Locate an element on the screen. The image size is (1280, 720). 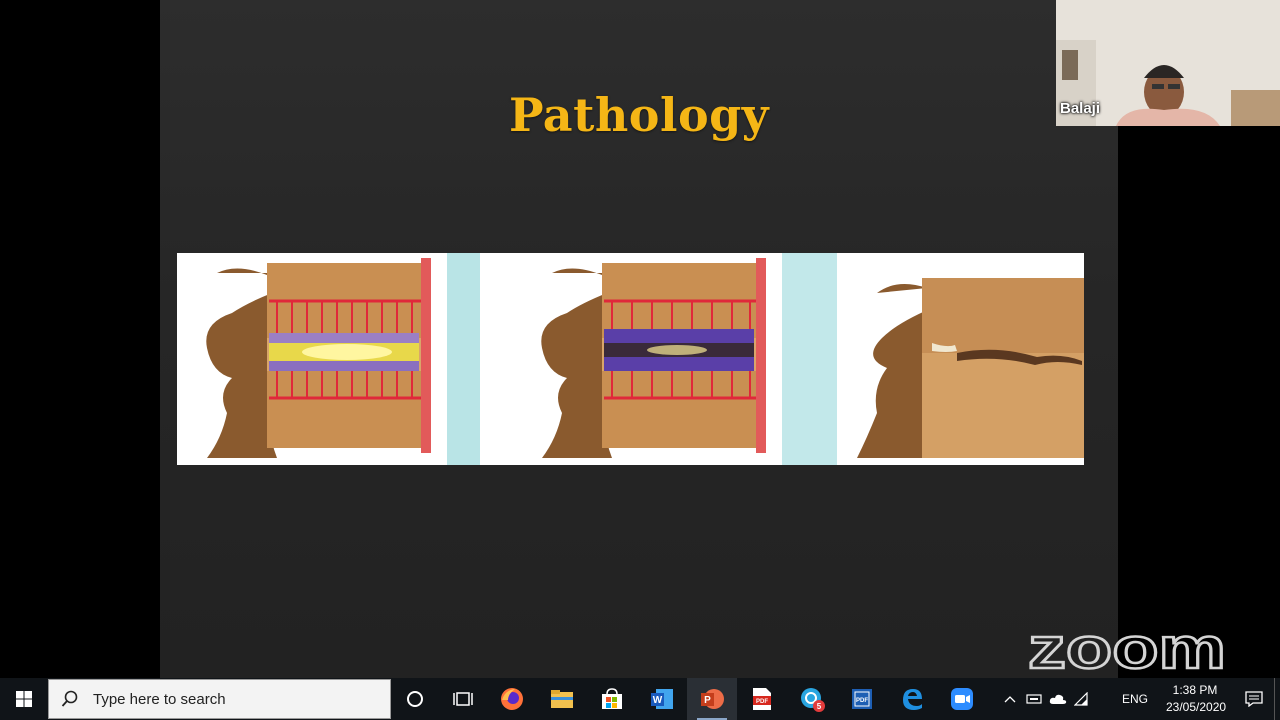
tray-device-button is located at coordinates (1034, 699).